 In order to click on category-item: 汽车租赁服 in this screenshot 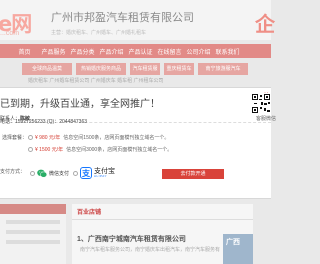, I will do `click(145, 69)`.